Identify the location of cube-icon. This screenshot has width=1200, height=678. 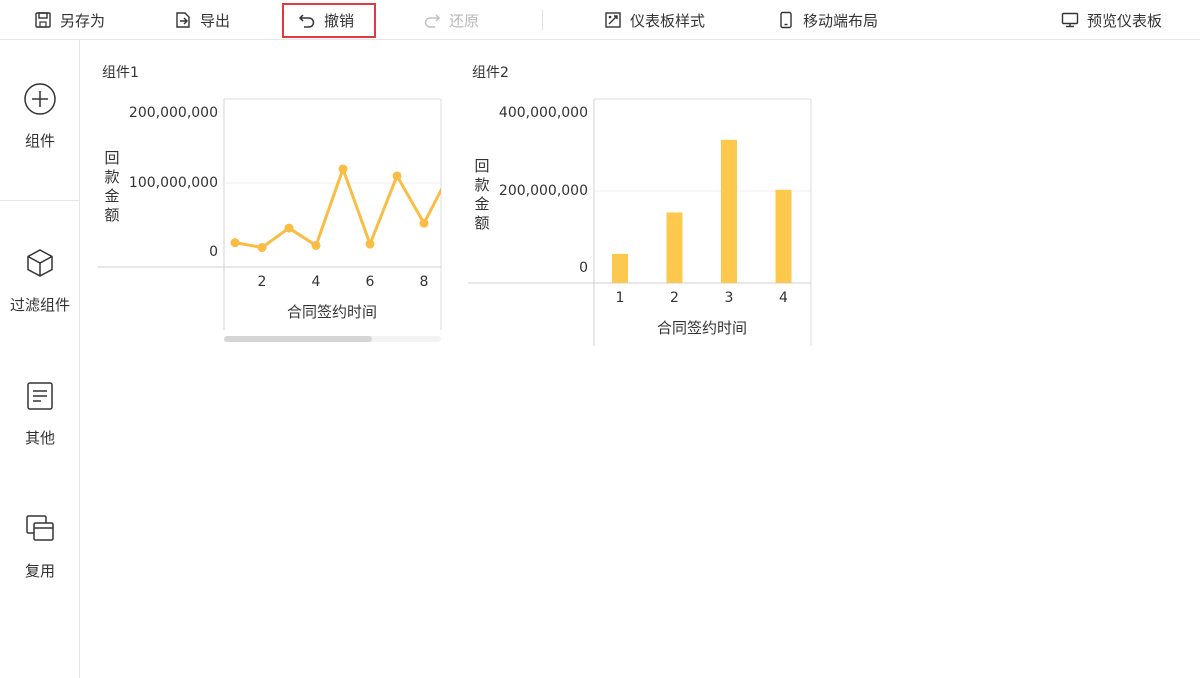
(40, 263).